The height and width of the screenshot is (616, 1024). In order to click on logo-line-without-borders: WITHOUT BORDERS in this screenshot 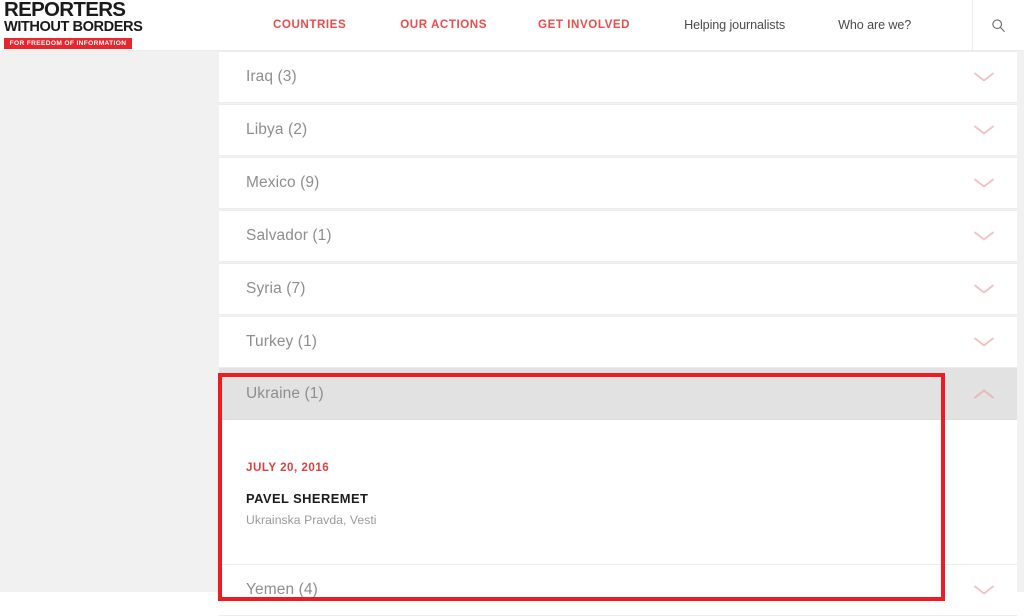, I will do `click(73, 27)`.